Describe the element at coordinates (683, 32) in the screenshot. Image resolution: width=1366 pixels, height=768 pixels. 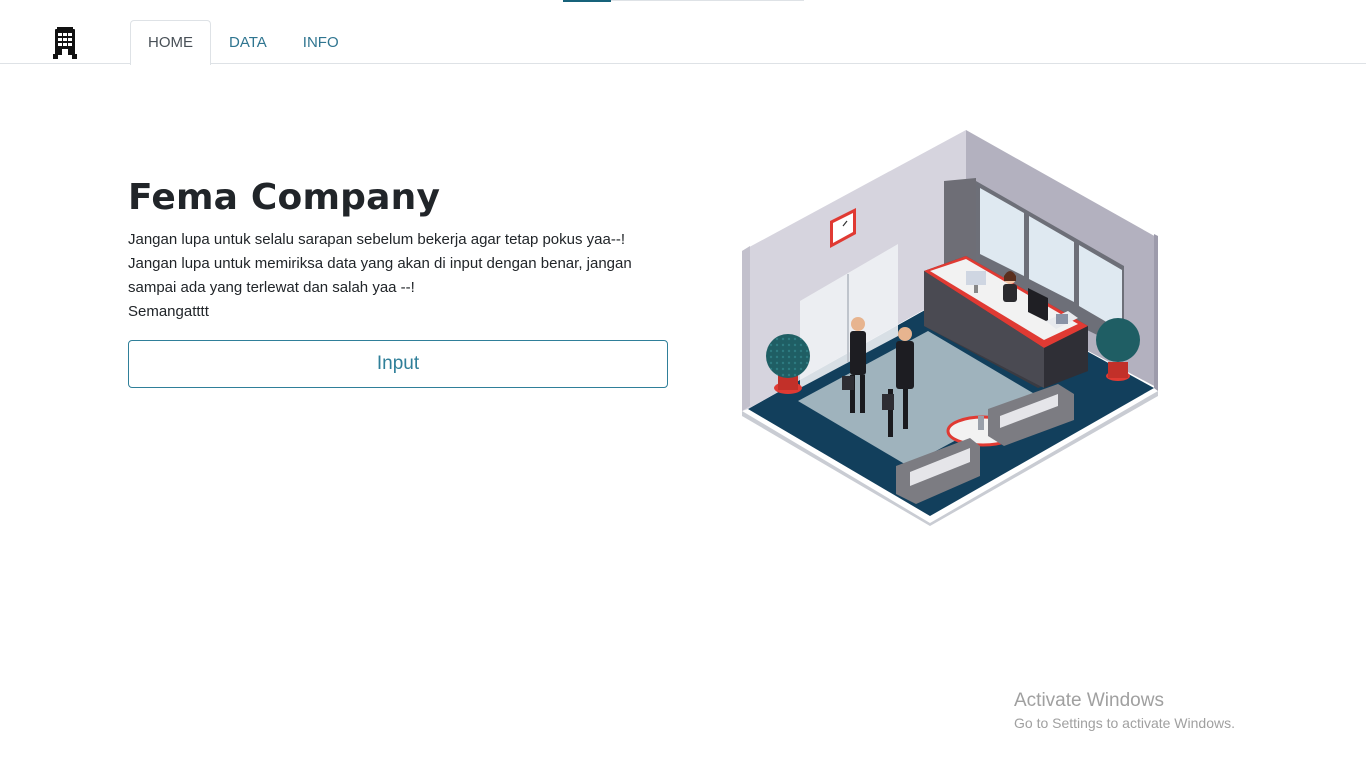
I see `navbar: HOME DATA INFO` at that location.